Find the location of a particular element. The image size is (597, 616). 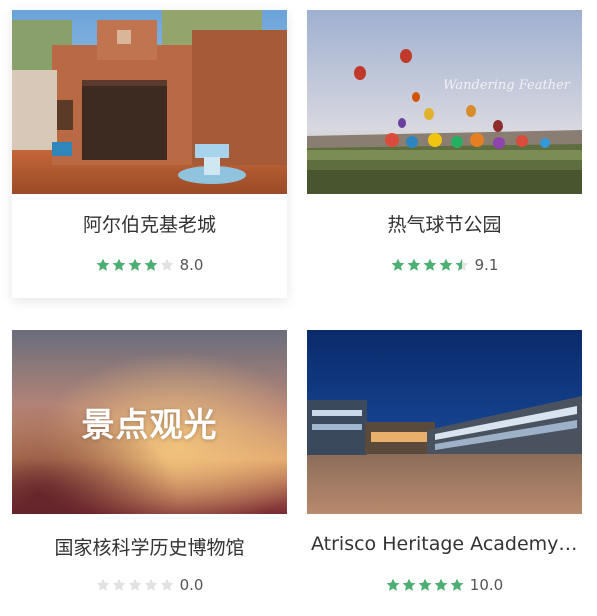

rating-row: 10.0 is located at coordinates (444, 585).